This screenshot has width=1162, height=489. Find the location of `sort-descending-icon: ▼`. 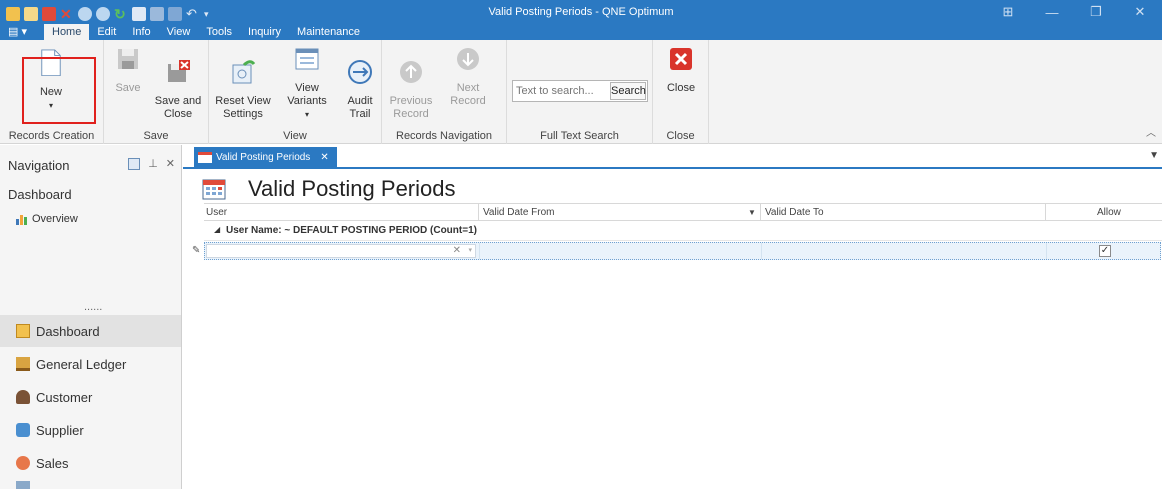

sort-descending-icon: ▼ is located at coordinates (752, 212).